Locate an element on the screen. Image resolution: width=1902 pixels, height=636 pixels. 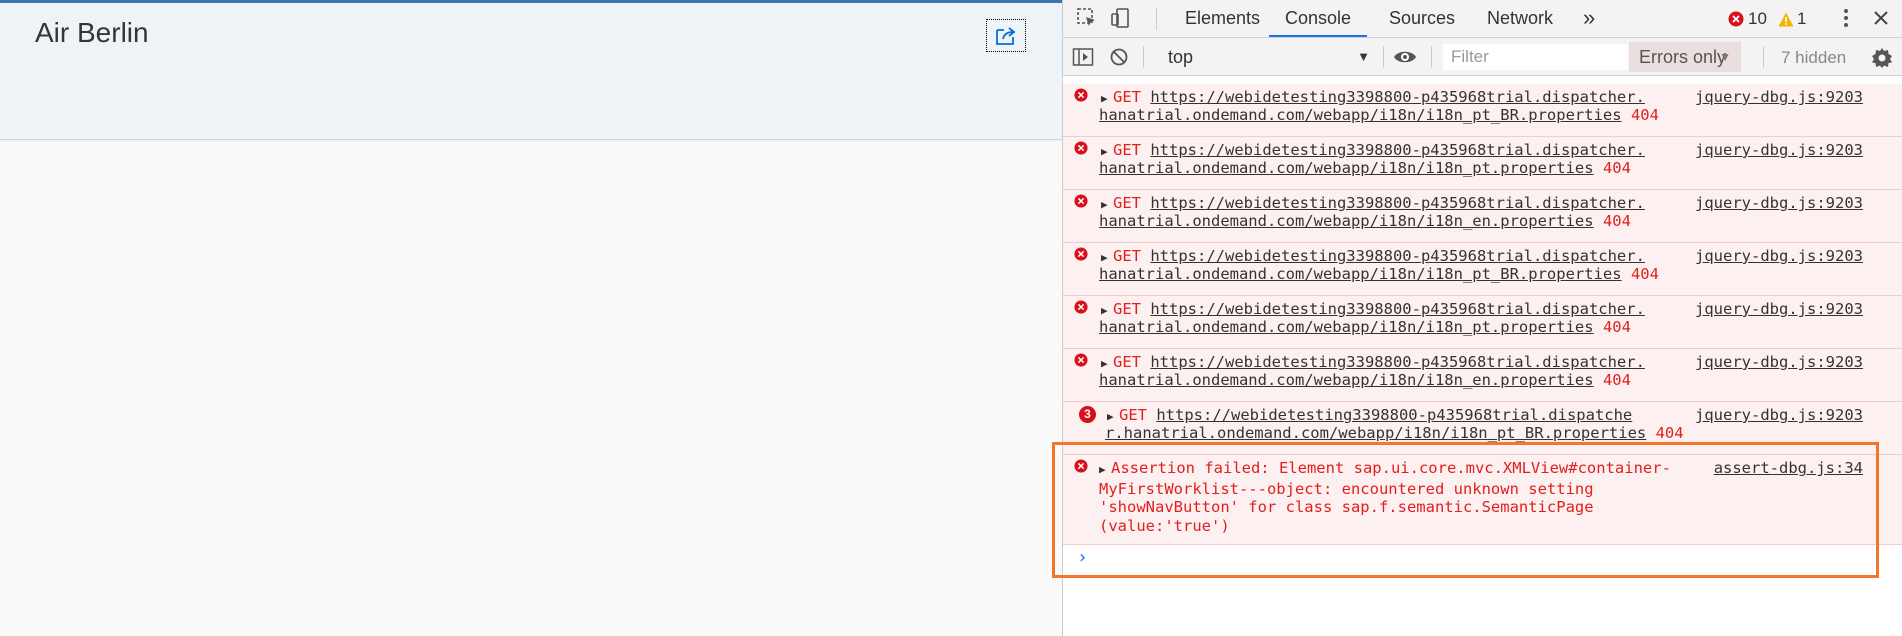
device-toolbar-icon is located at coordinates (1121, 18).